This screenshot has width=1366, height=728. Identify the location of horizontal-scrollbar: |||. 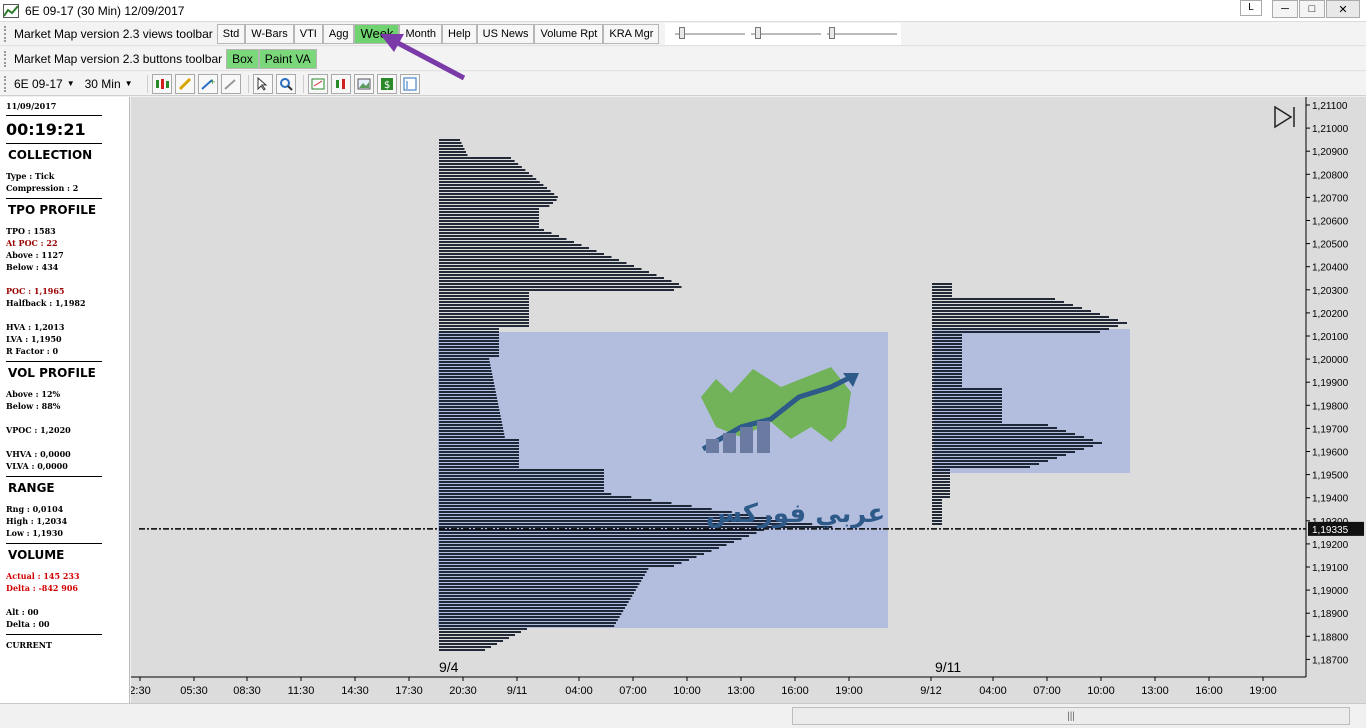
(683, 715).